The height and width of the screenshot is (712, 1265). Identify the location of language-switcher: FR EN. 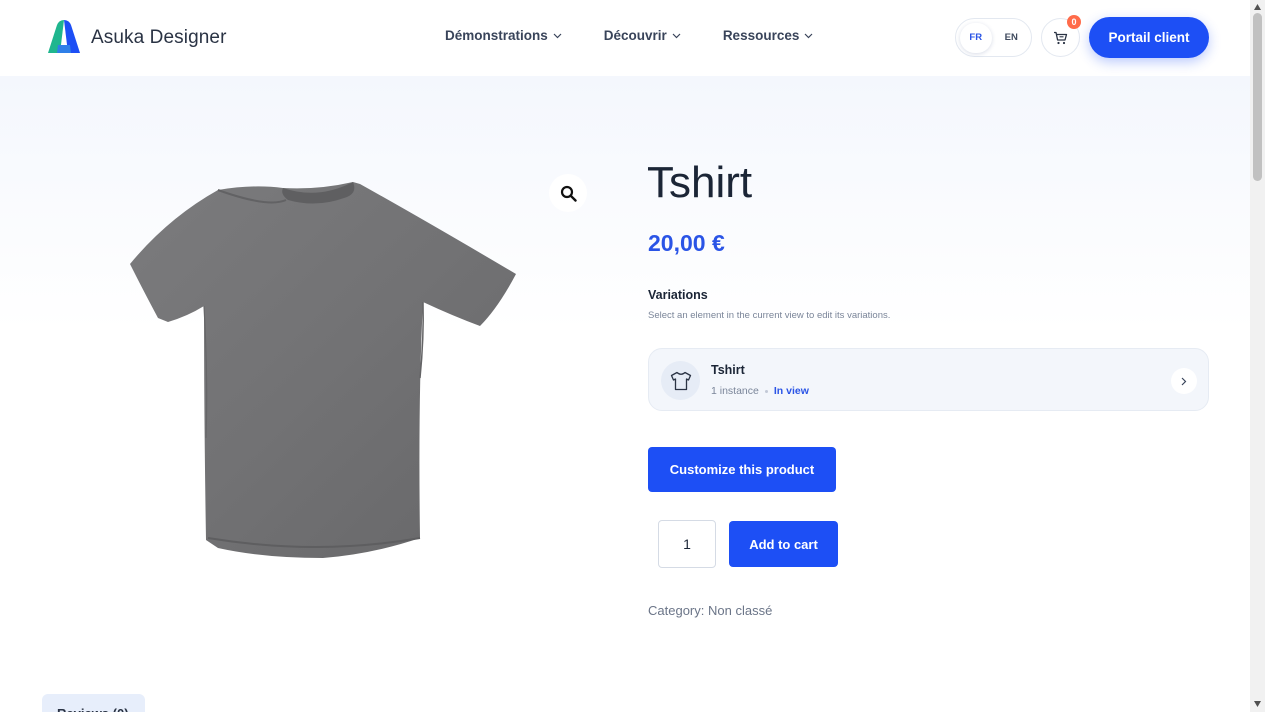
(993, 37).